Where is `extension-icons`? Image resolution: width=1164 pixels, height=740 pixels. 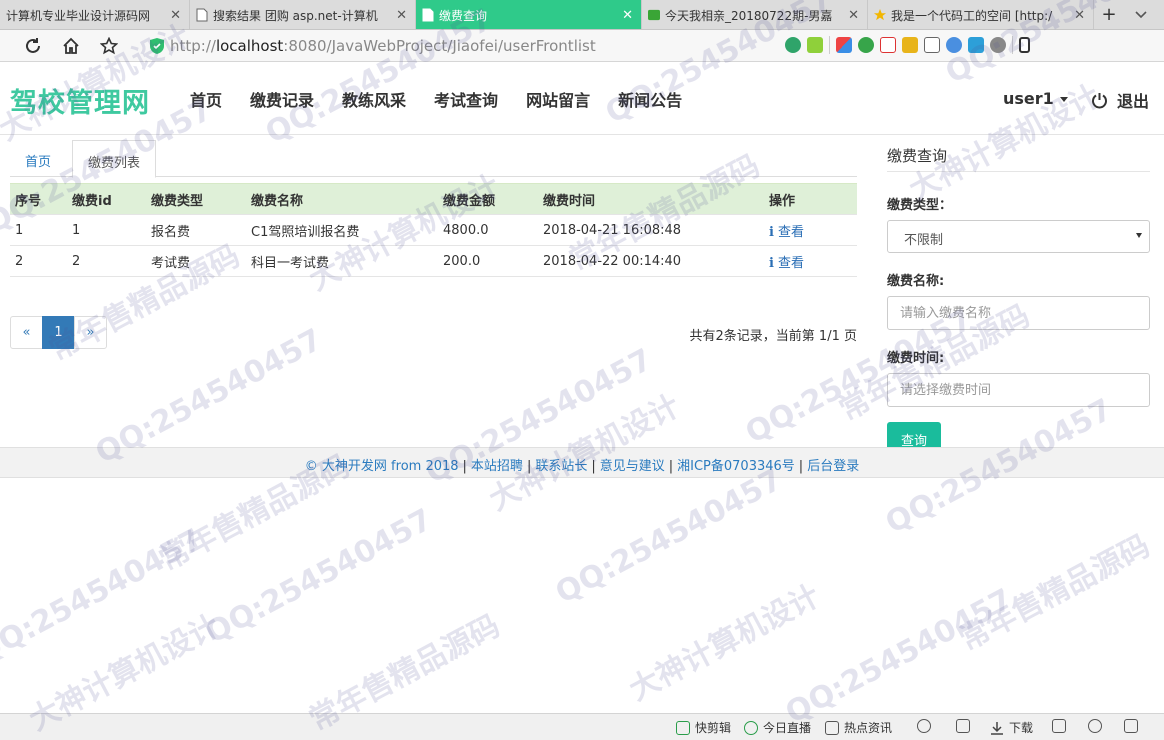 extension-icons is located at coordinates (907, 45).